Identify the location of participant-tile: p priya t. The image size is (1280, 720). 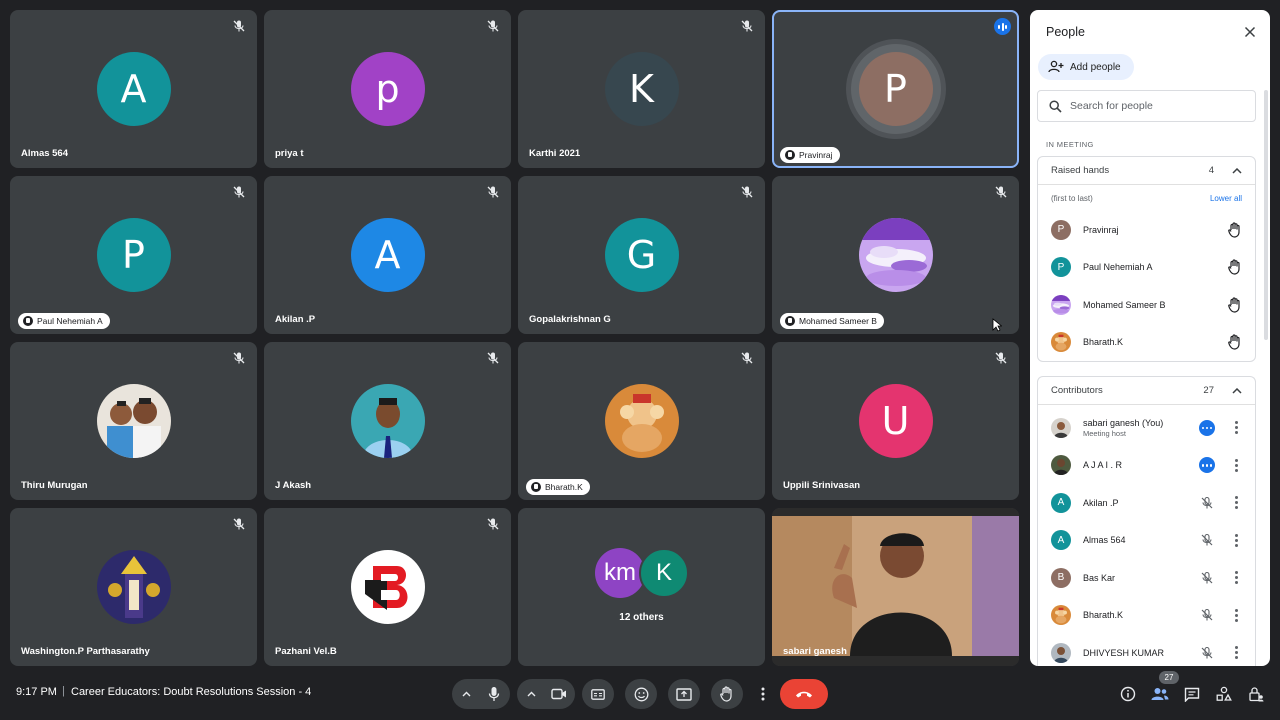
(387, 89).